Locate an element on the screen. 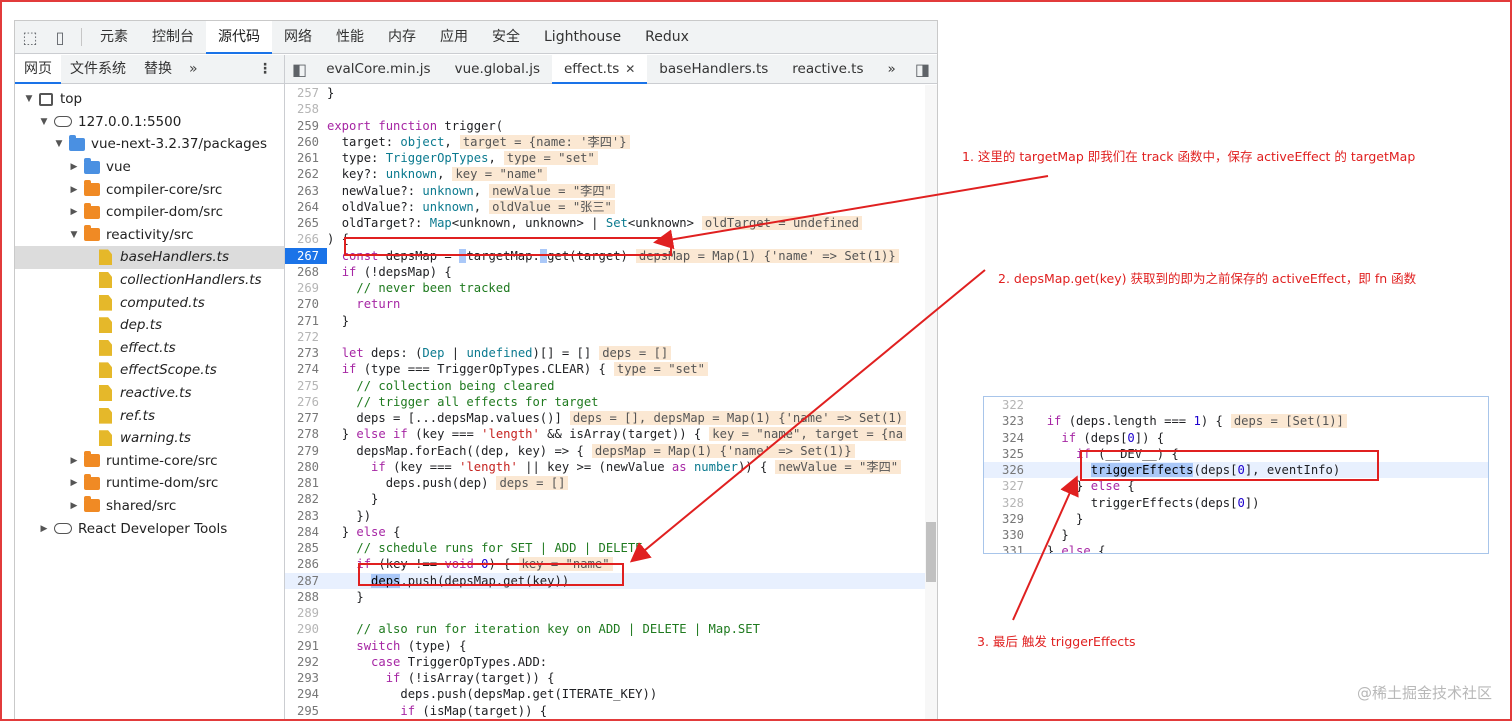 Image resolution: width=1512 pixels, height=721 pixels. tree-item: ▶ shared/src is located at coordinates (149, 506).